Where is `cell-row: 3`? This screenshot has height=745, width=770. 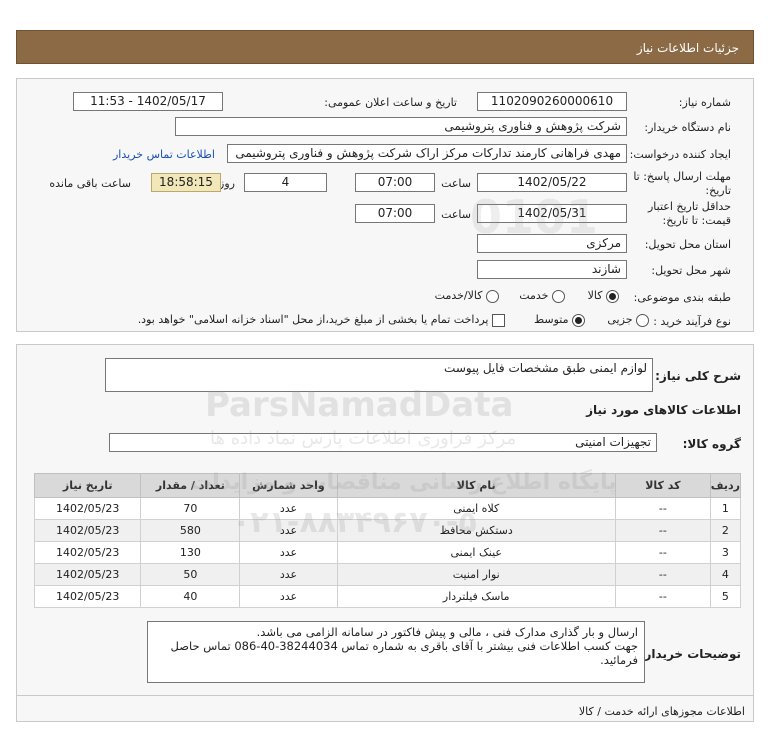
cell-row: 3 is located at coordinates (725, 552).